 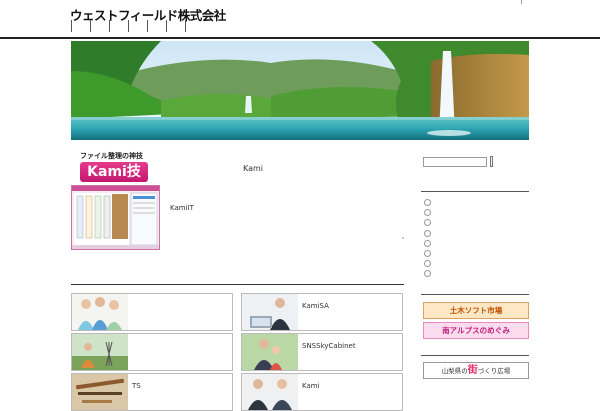 What do you see at coordinates (322, 352) in the screenshot?
I see `product-card: SNSSkyCabinet` at bounding box center [322, 352].